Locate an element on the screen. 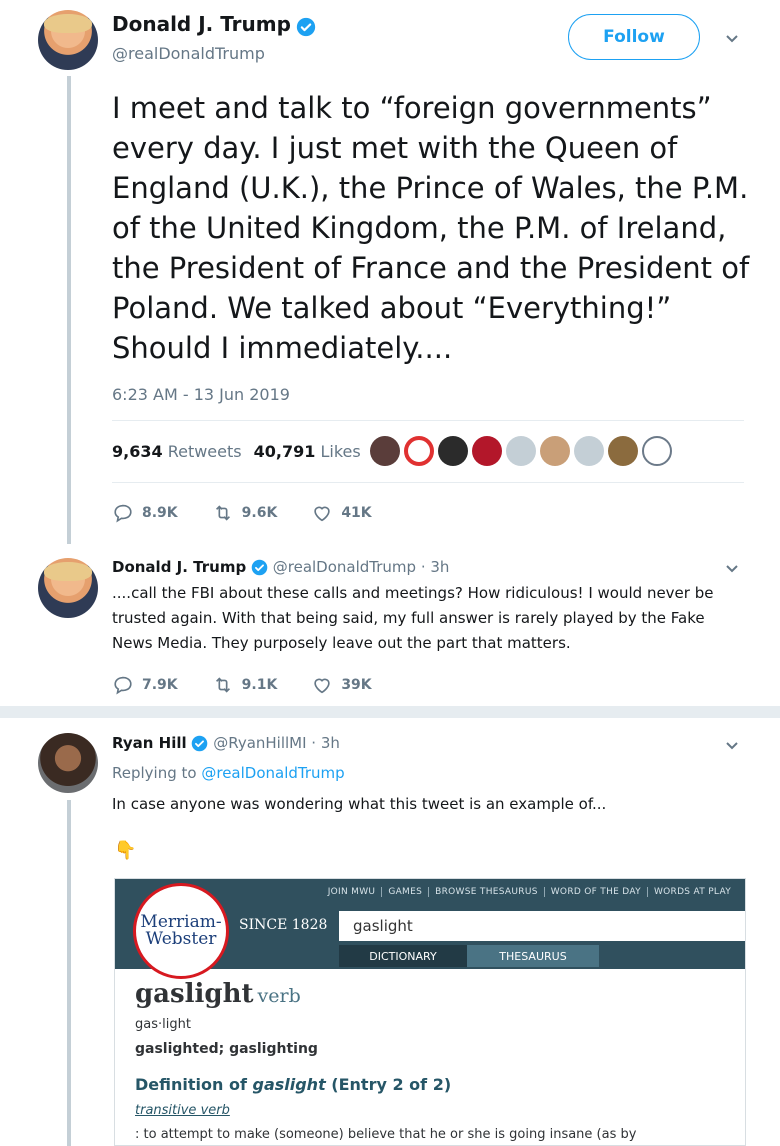 The image size is (780, 1146). follow-button: Follow is located at coordinates (634, 37).